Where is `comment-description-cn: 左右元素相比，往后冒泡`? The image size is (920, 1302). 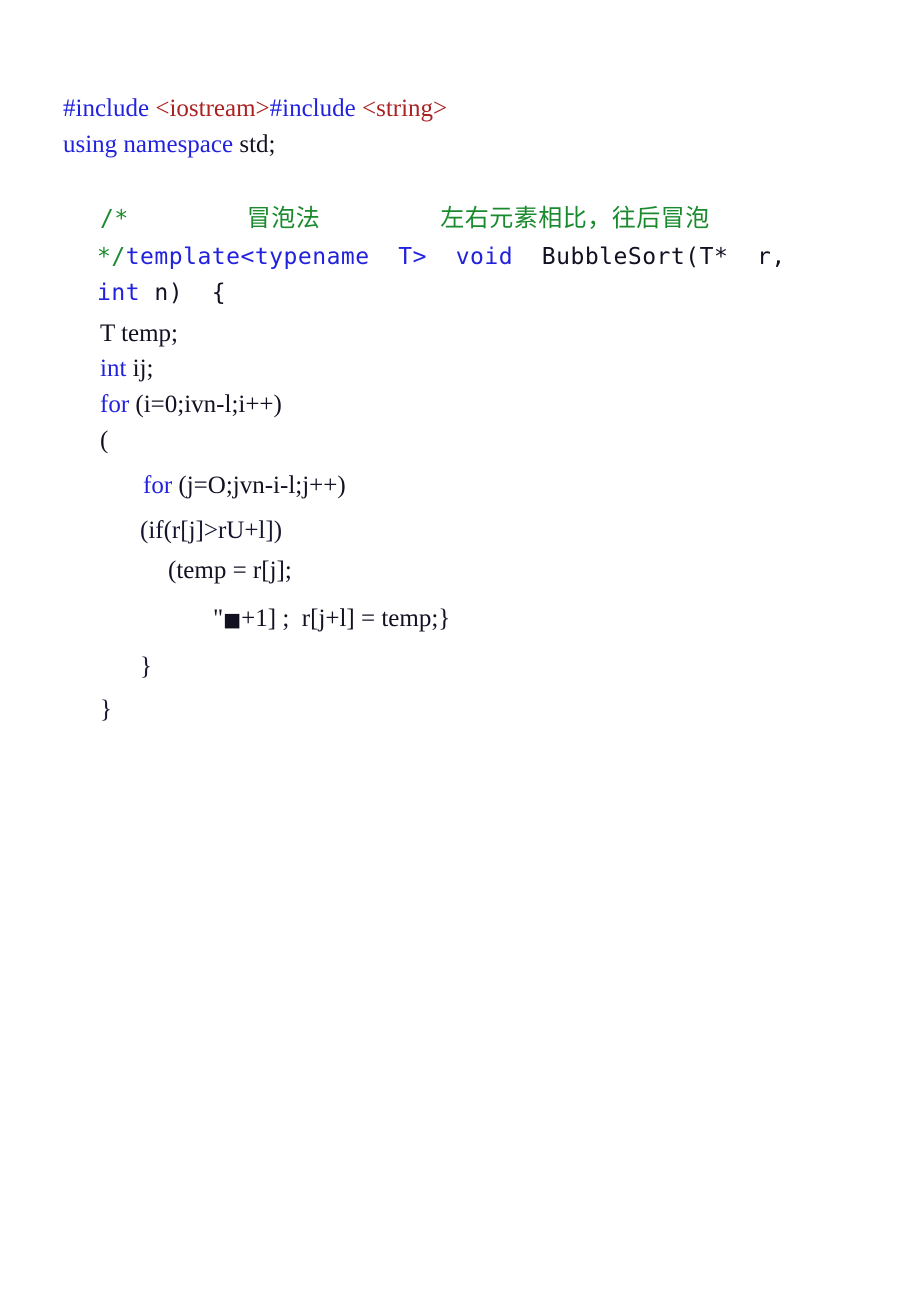 comment-description-cn: 左右元素相比，往后冒泡 is located at coordinates (575, 218).